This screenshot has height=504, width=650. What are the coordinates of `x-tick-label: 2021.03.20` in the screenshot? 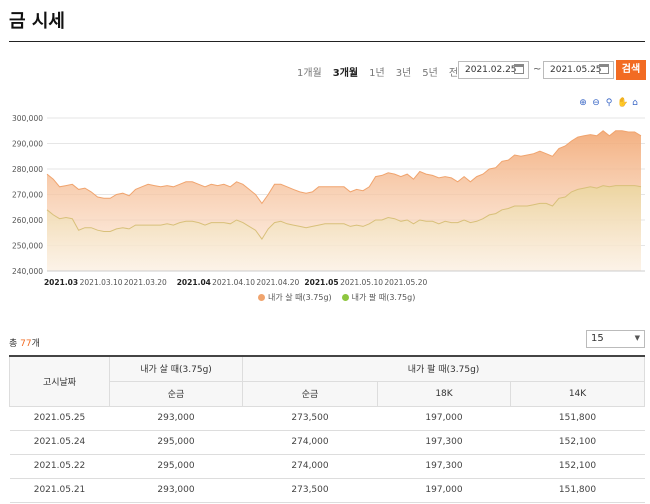 It's located at (145, 282).